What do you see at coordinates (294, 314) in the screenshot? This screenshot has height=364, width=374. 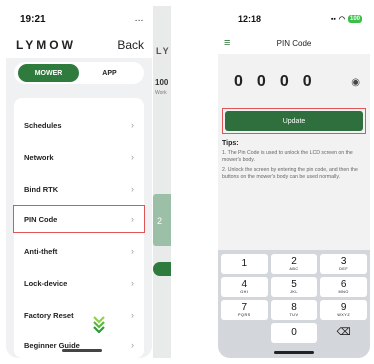 I see `key-letters: TUV` at bounding box center [294, 314].